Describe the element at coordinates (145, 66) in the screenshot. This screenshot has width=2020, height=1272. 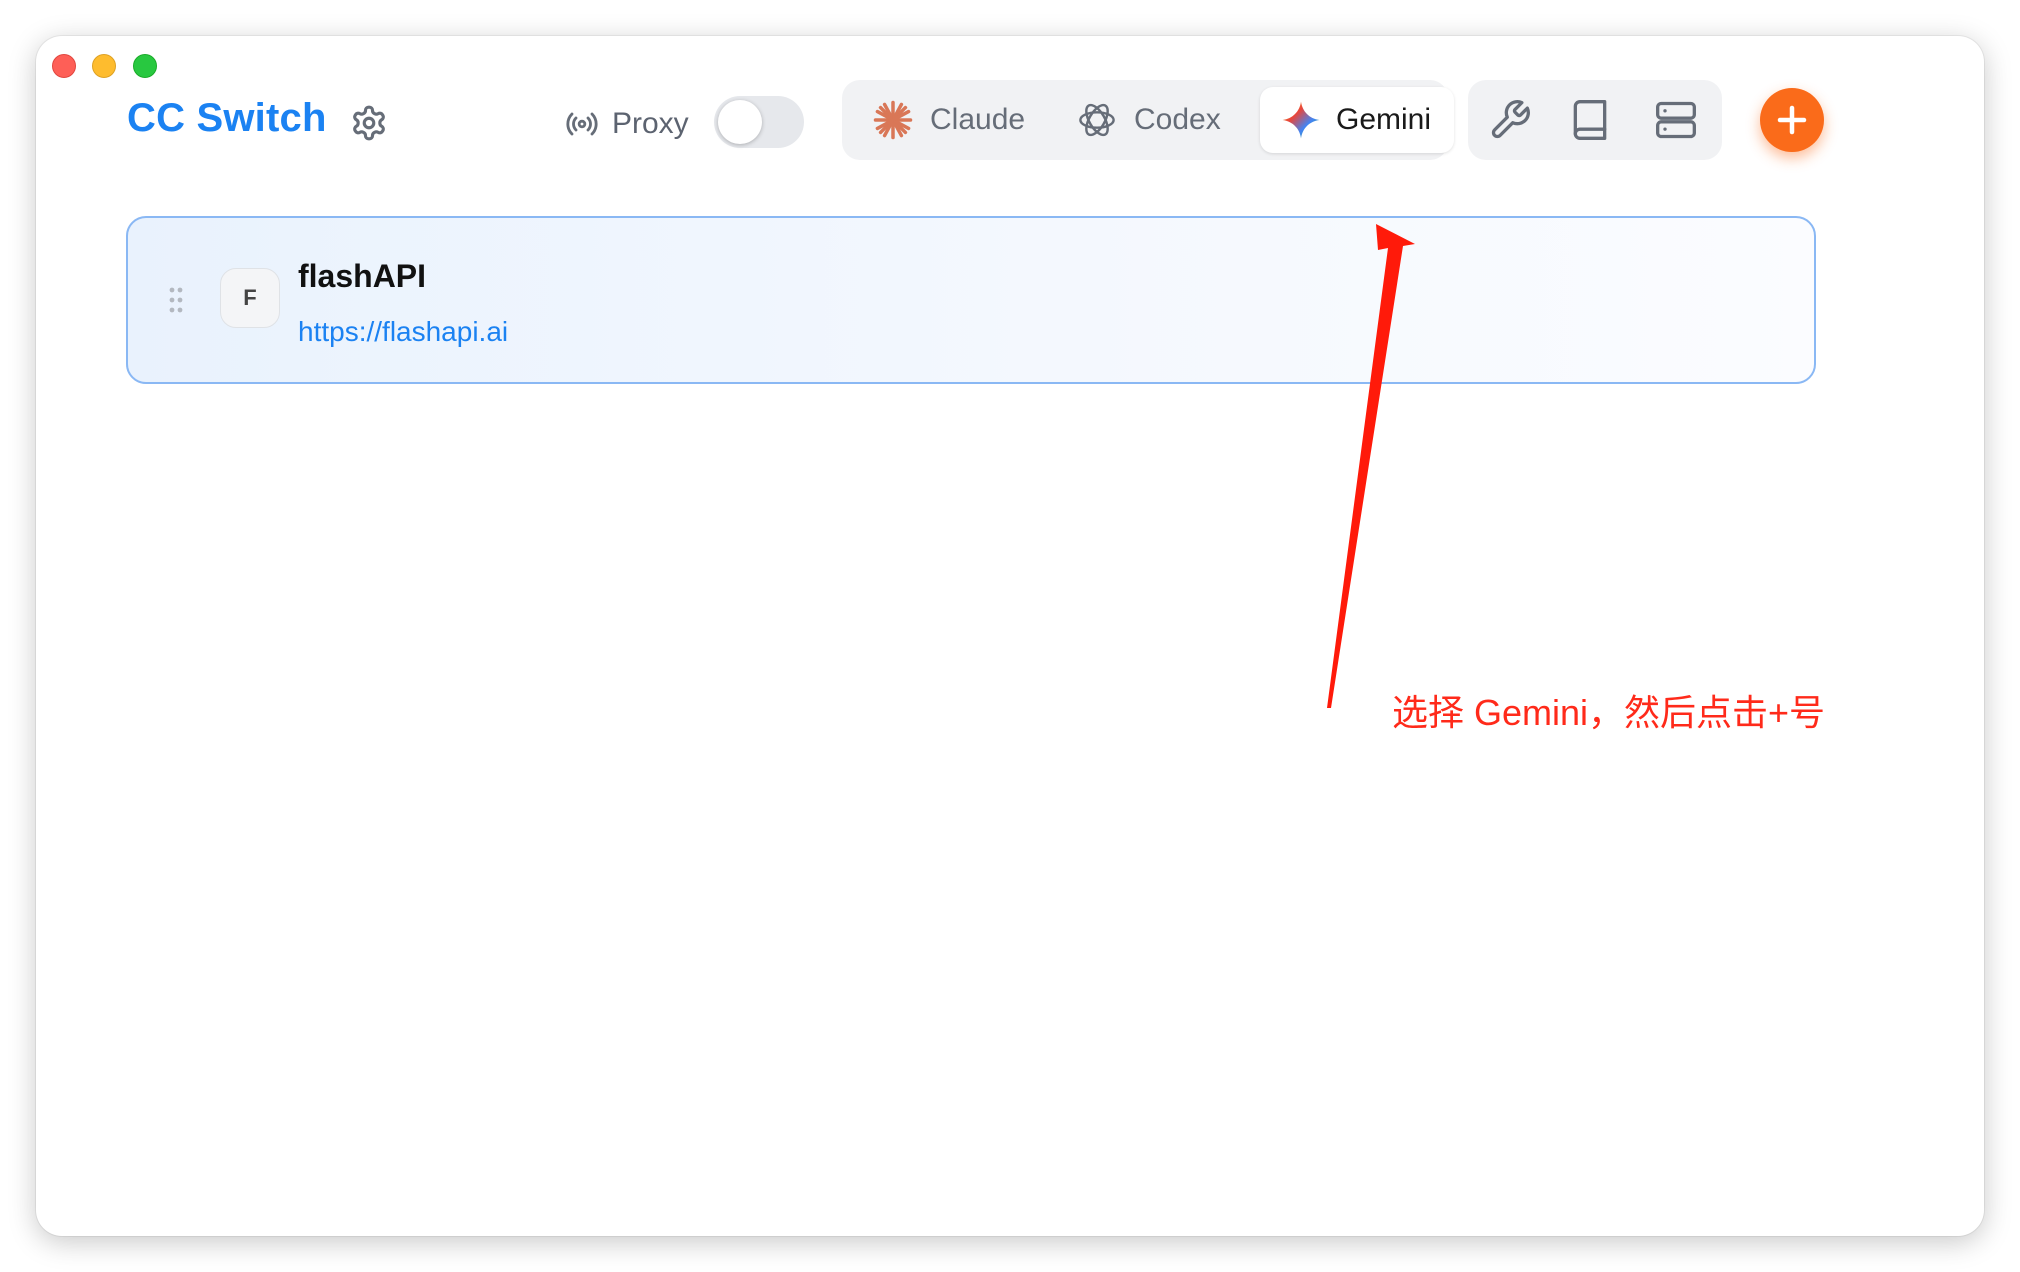
I see `window-maximize-button` at that location.